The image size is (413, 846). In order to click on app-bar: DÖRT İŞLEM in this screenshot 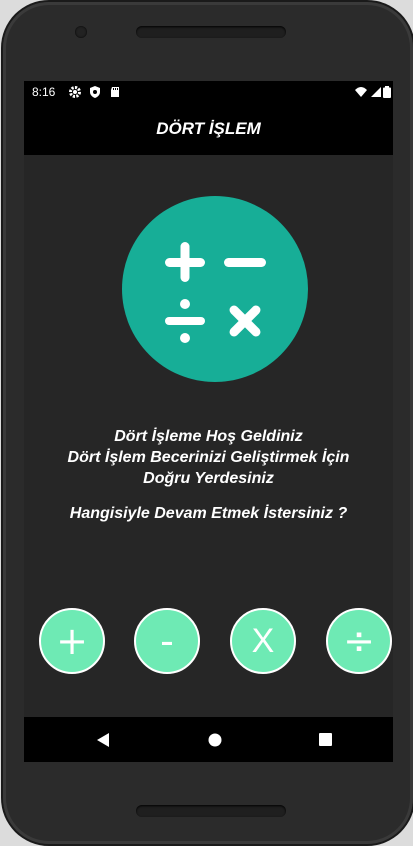, I will do `click(208, 129)`.